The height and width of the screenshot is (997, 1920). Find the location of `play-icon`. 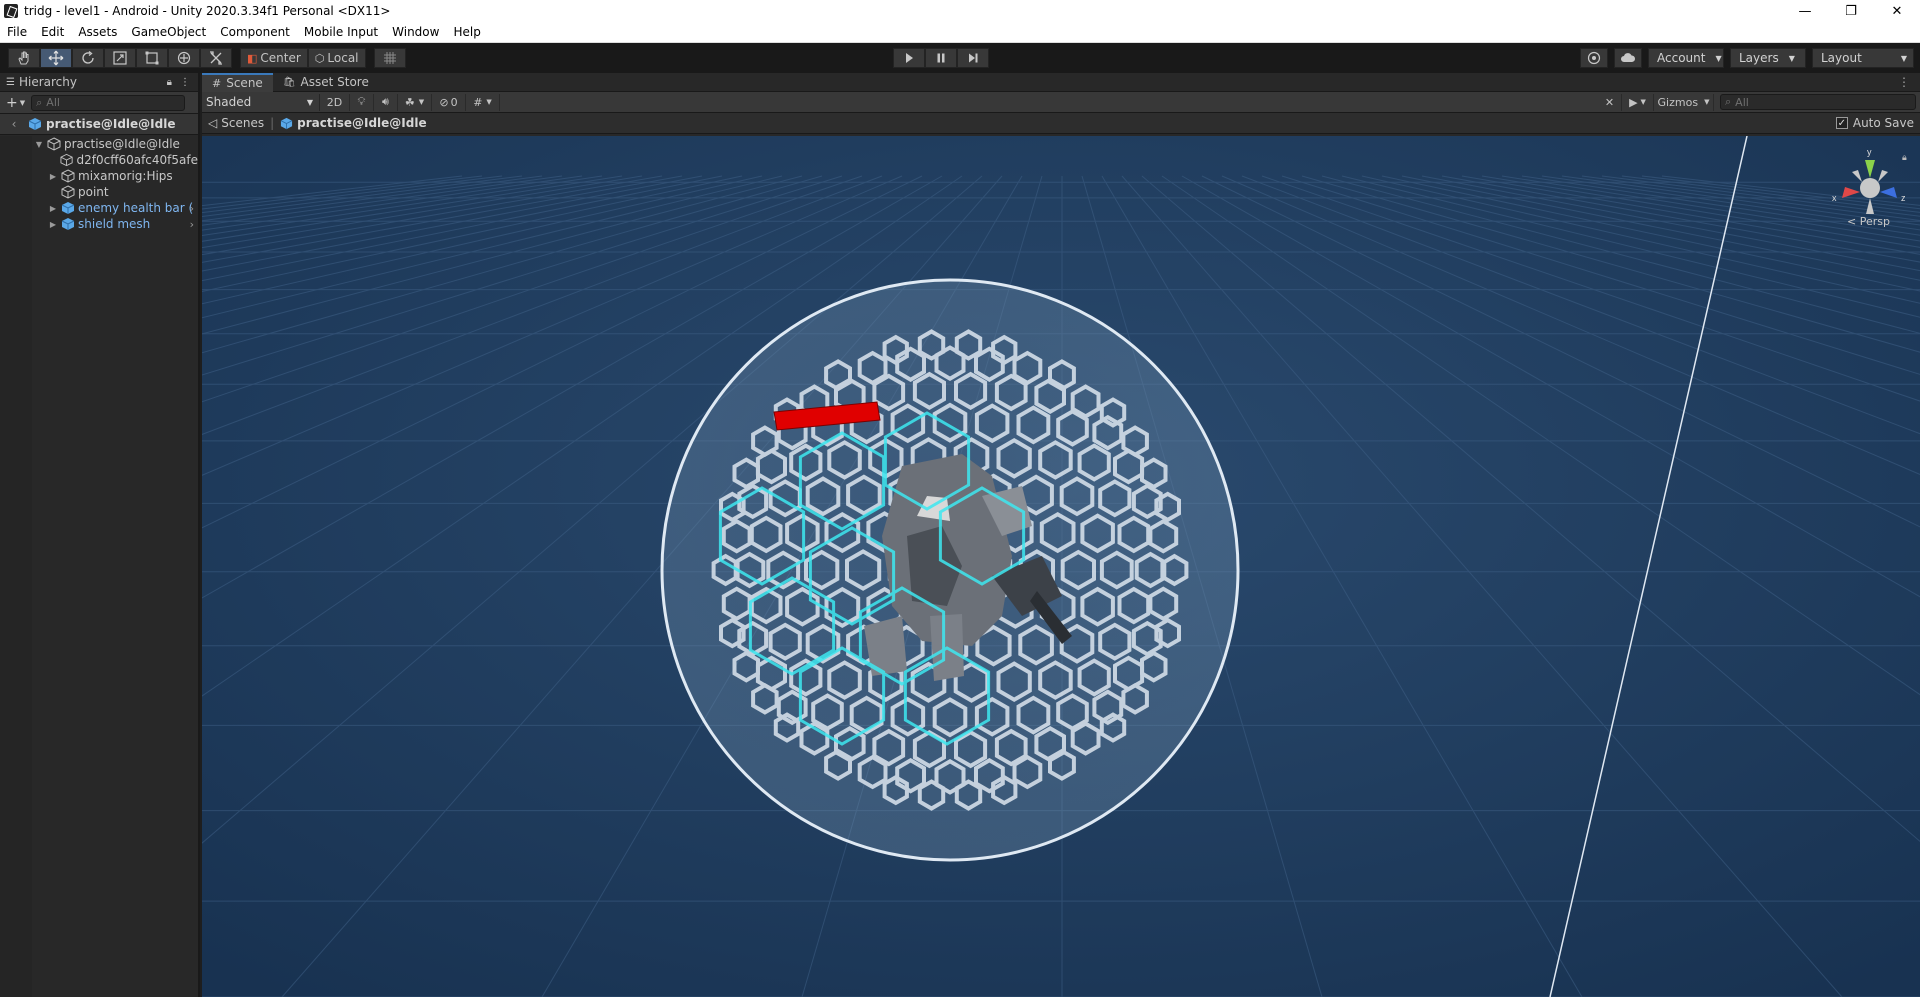

play-icon is located at coordinates (909, 58).